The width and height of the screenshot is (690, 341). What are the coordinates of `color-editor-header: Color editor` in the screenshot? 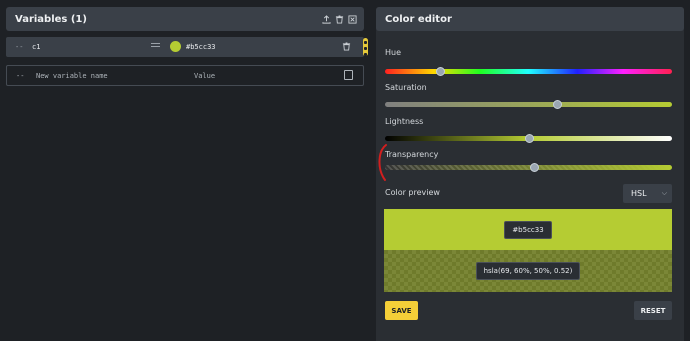 It's located at (530, 19).